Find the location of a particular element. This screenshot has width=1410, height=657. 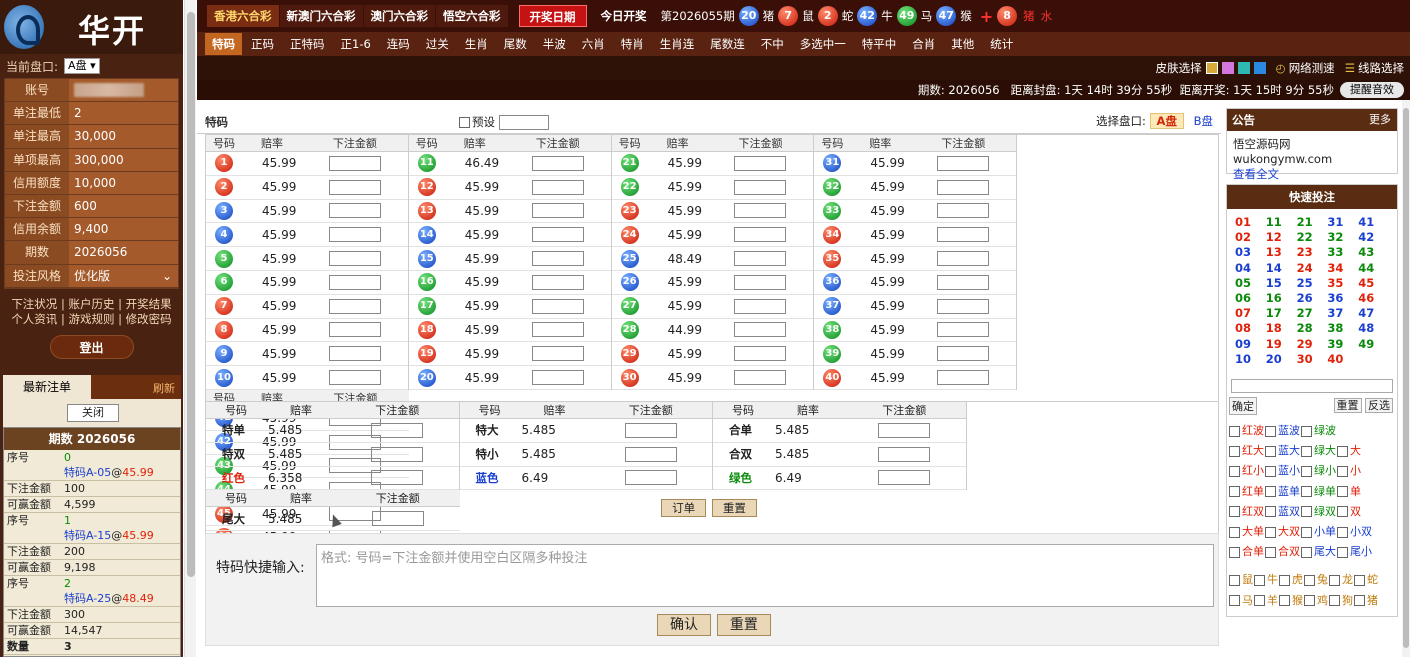

lottery-tab: 澳门六合彩 is located at coordinates (399, 16).